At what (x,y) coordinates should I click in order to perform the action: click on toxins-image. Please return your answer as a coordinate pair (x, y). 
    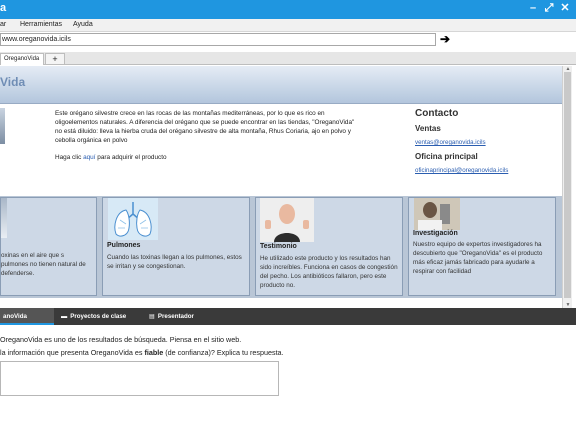
    Looking at the image, I should click on (4, 218).